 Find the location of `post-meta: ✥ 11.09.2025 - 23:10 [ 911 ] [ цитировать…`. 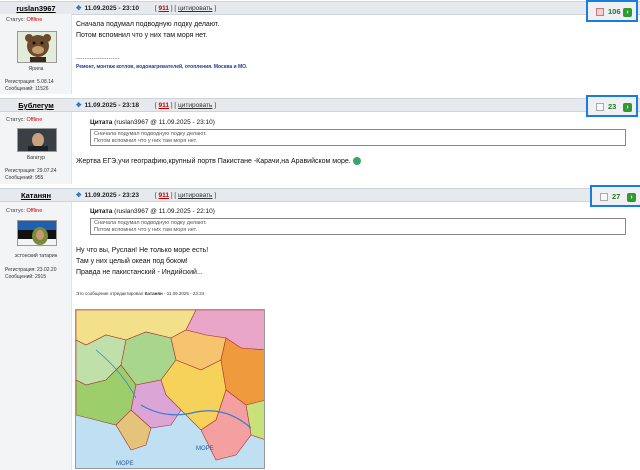

post-meta: ✥ 11.09.2025 - 23:10 [ 911 ] [ цитировать… is located at coordinates (146, 8).